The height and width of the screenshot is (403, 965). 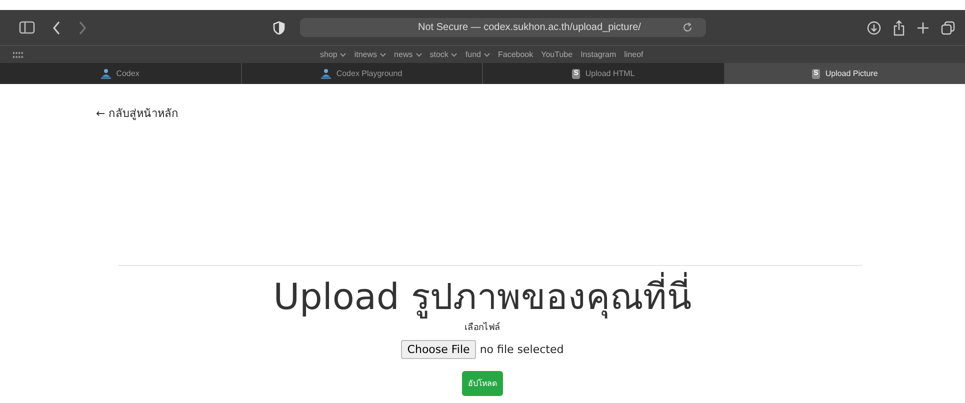 What do you see at coordinates (444, 54) in the screenshot?
I see `bookmark-folder: stock` at bounding box center [444, 54].